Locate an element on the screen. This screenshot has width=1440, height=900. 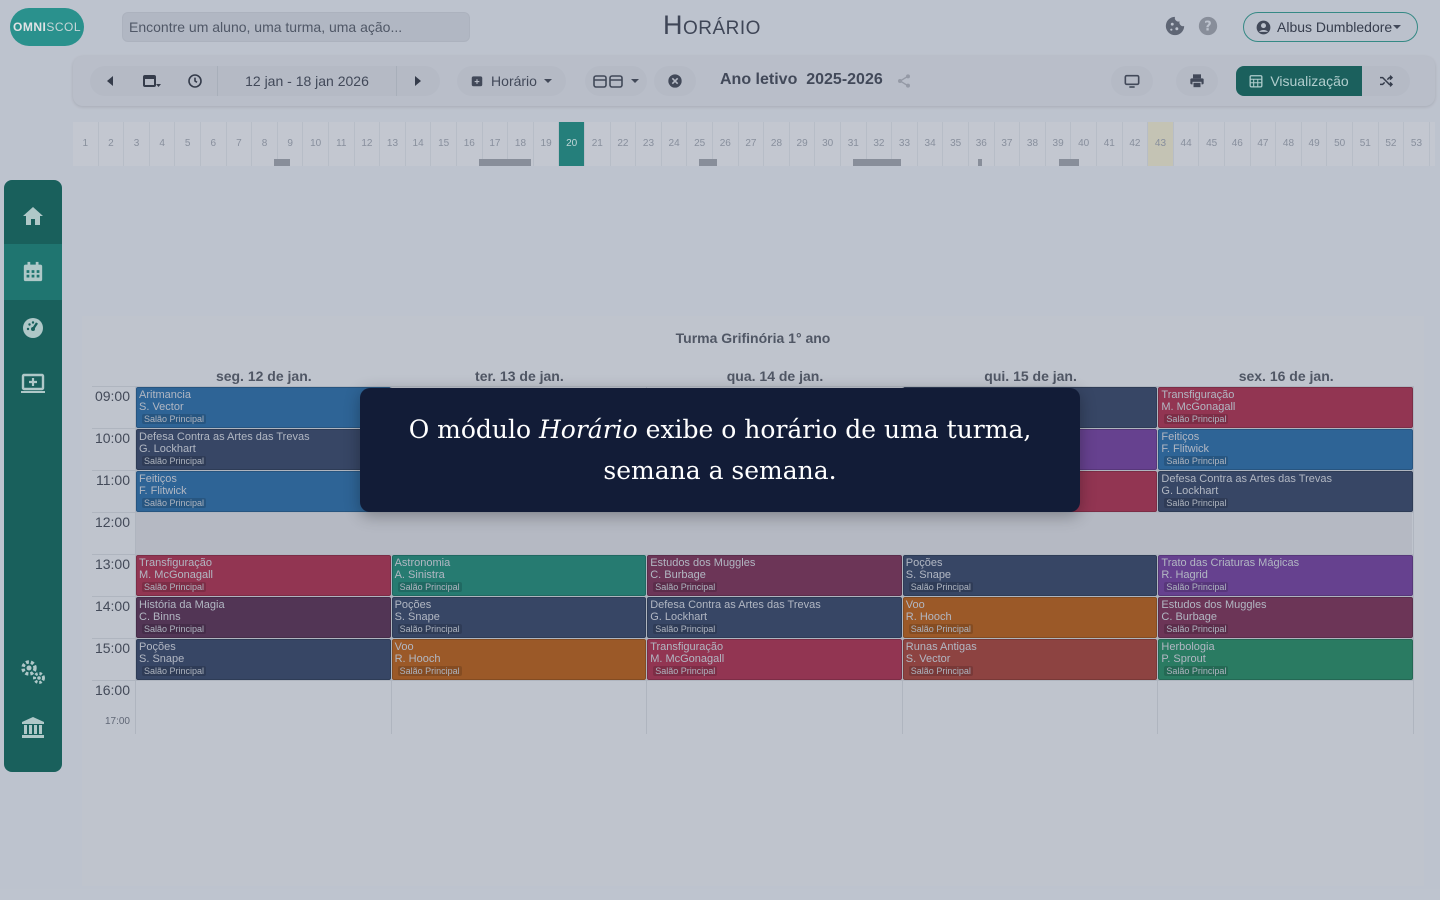
tooltip-text-before: O módulo is located at coordinates (473, 429).